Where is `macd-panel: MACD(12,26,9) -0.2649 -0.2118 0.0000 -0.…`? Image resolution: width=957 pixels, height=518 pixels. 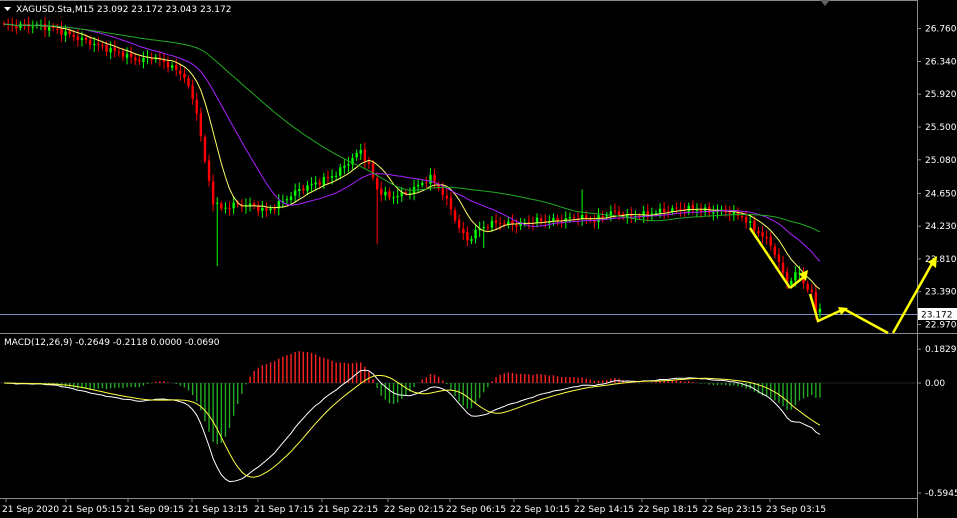 macd-panel: MACD(12,26,9) -0.2649 -0.2118 0.0000 -0.… is located at coordinates (112, 343).